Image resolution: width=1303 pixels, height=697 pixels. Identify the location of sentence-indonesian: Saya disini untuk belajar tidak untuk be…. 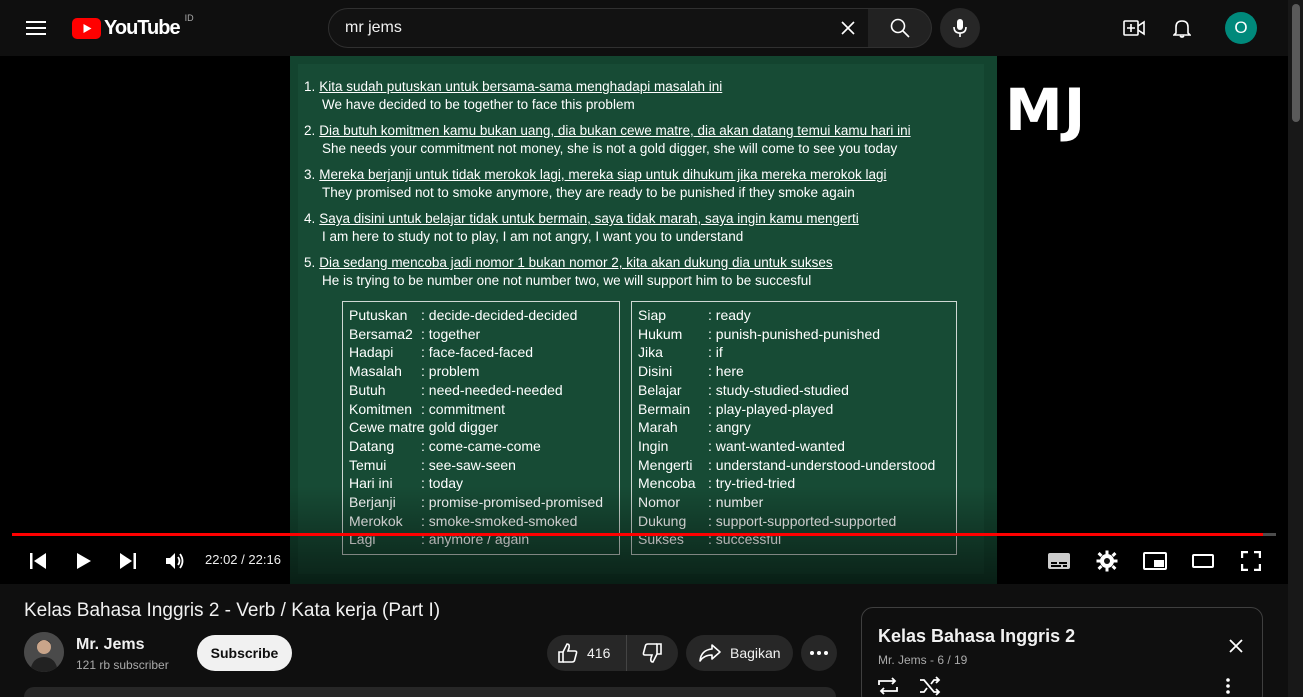
(589, 218).